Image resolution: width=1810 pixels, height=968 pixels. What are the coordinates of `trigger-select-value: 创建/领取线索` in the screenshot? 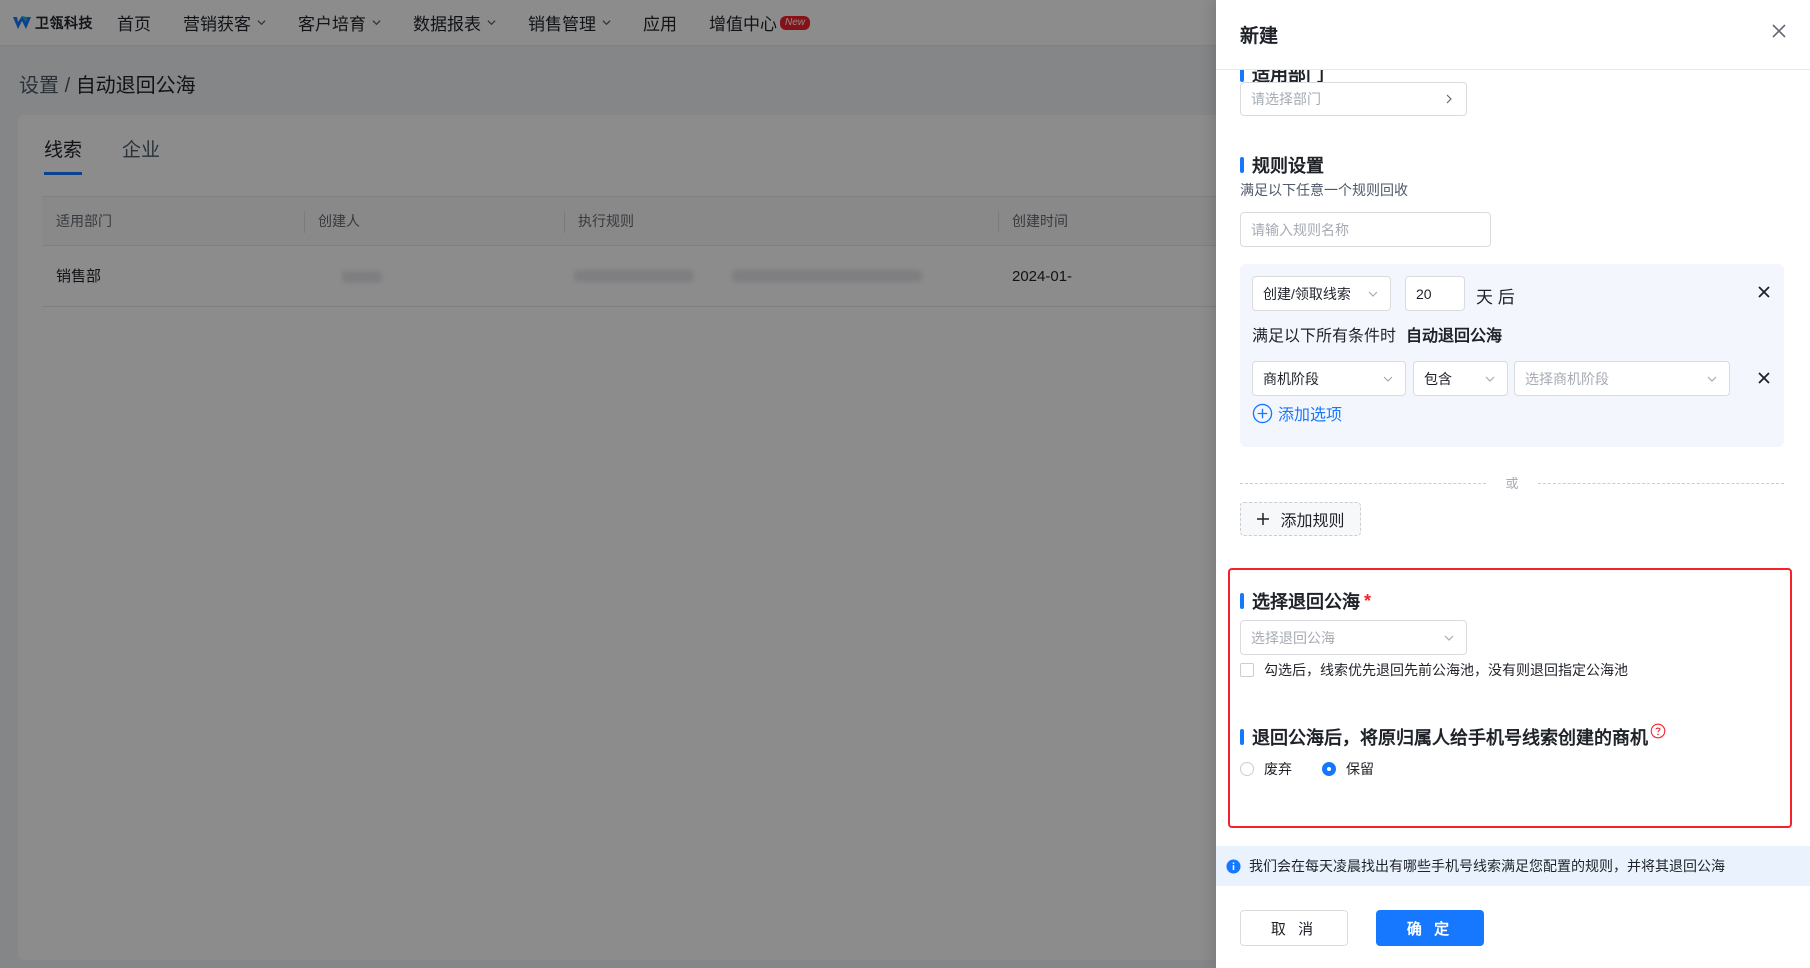 It's located at (1307, 293).